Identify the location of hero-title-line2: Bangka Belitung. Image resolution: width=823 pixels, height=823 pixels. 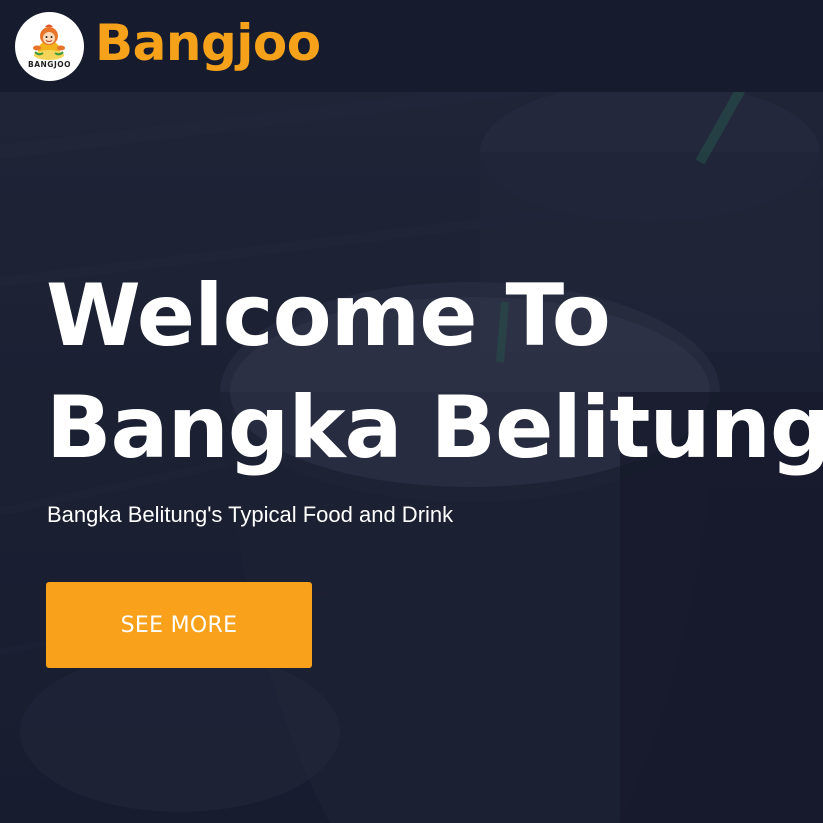
(434, 428).